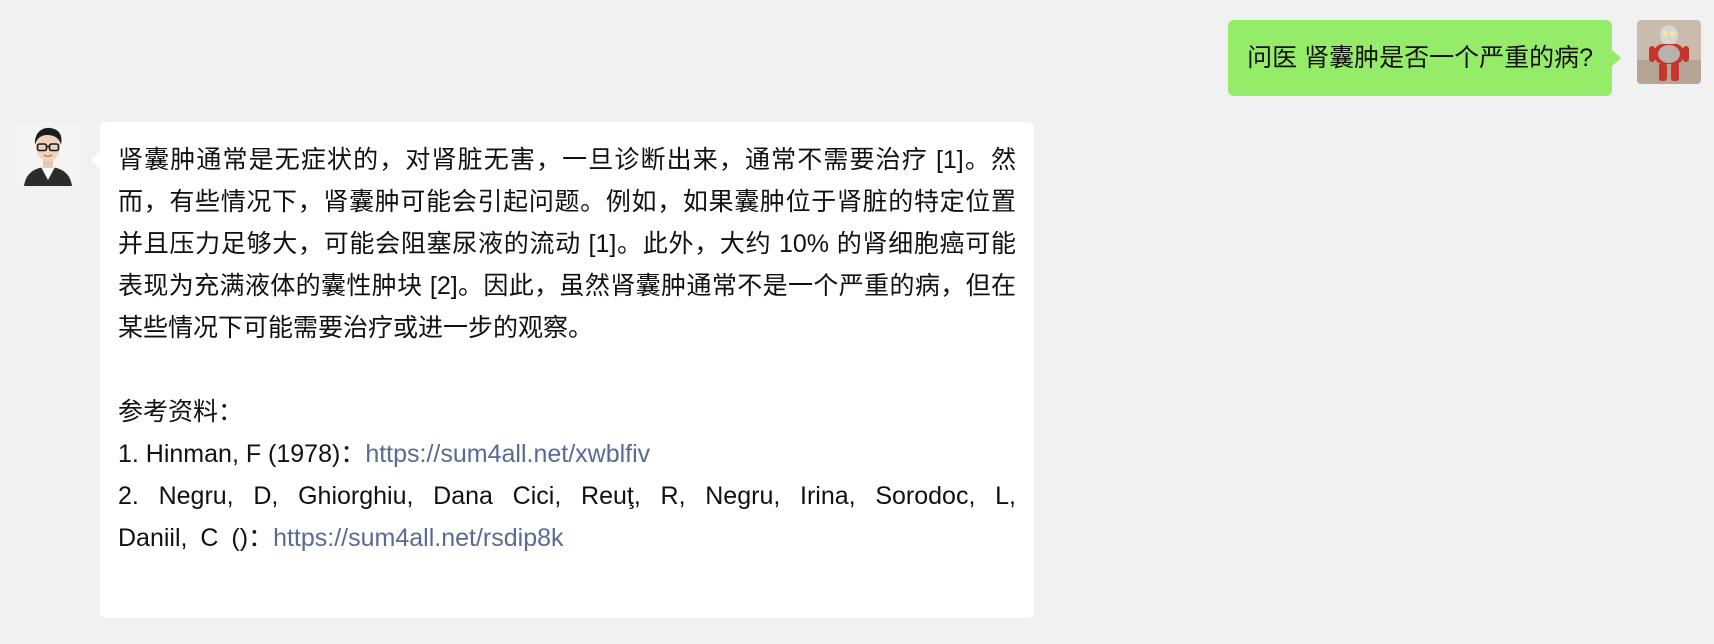 This screenshot has height=644, width=1714. Describe the element at coordinates (181, 412) in the screenshot. I see `references-heading: 参考资料：` at that location.